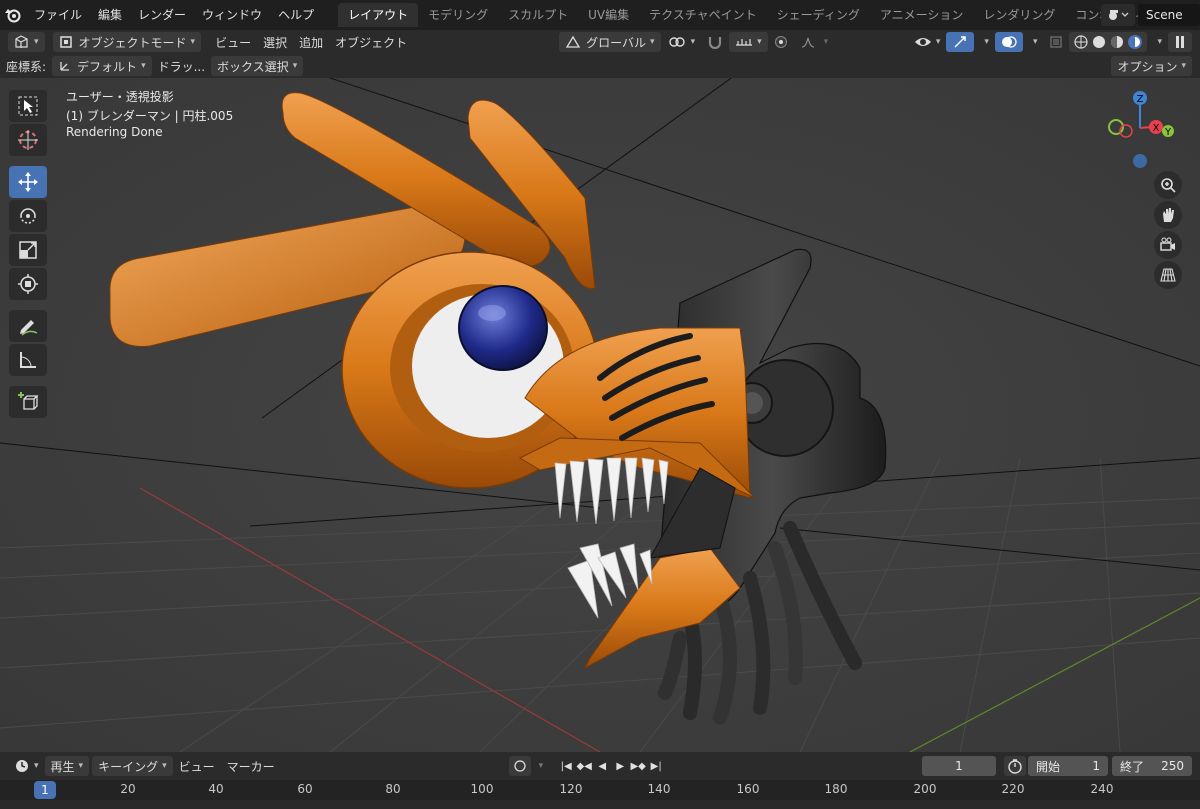 Image resolution: width=1200 pixels, height=809 pixels. What do you see at coordinates (1132, 766) in the screenshot?
I see `end-frame-label: 終了` at bounding box center [1132, 766].